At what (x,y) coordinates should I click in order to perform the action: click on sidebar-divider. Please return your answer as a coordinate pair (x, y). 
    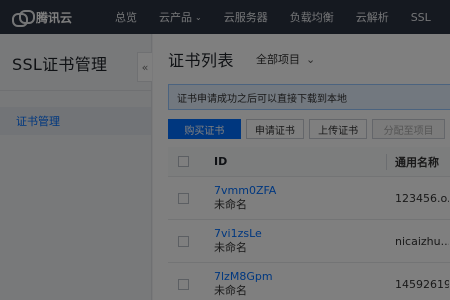
    Looking at the image, I should click on (75, 90).